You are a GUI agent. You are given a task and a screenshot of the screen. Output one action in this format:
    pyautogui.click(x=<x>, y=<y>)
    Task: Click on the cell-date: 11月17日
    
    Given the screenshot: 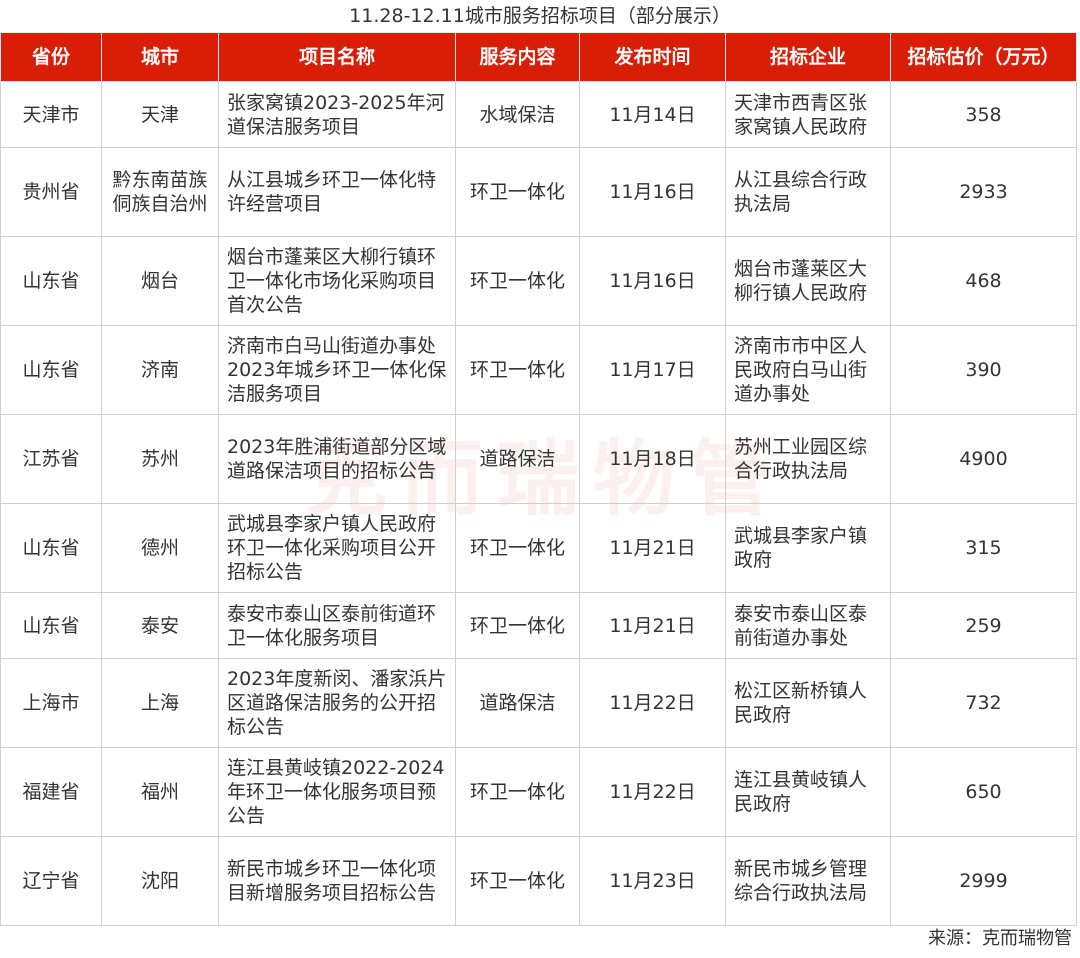 What is the action you would take?
    pyautogui.click(x=652, y=370)
    